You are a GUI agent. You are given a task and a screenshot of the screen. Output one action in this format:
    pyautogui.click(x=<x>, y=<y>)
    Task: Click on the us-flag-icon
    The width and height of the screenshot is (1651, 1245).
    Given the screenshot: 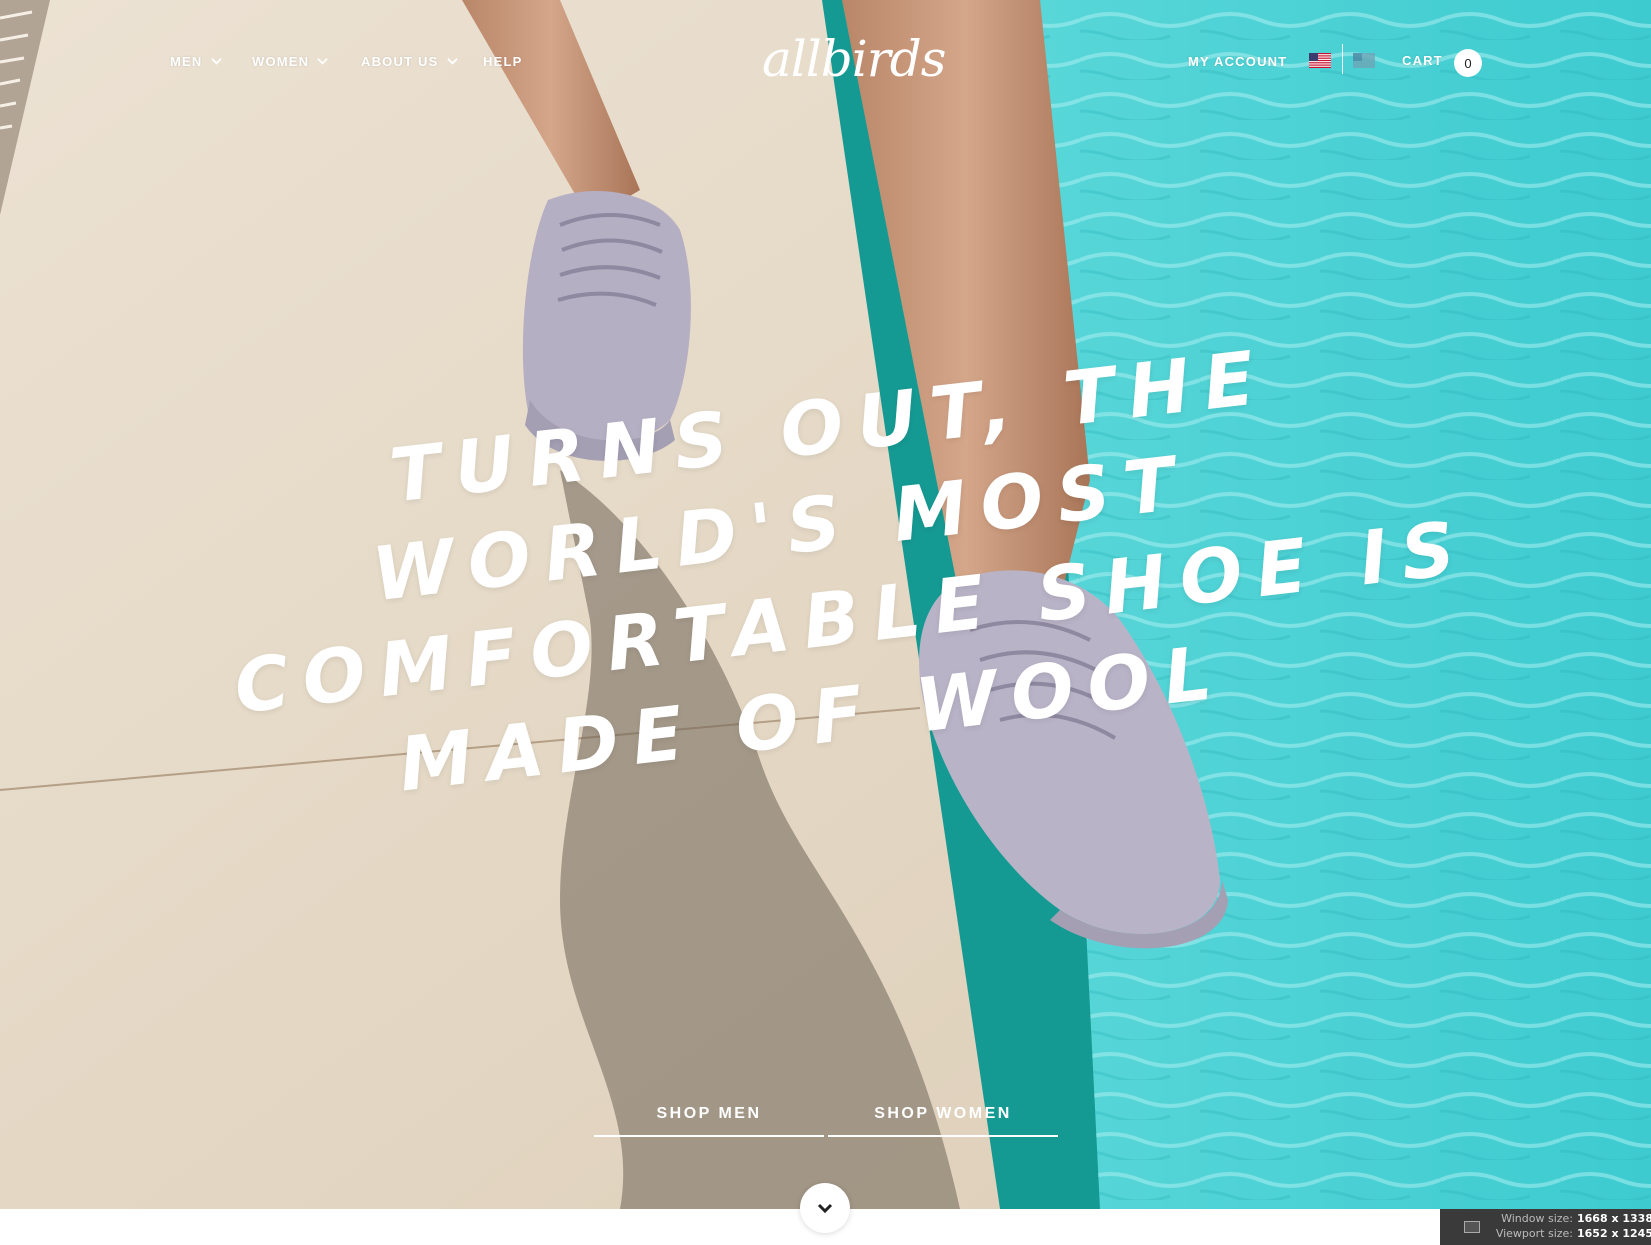 What is the action you would take?
    pyautogui.click(x=1320, y=60)
    